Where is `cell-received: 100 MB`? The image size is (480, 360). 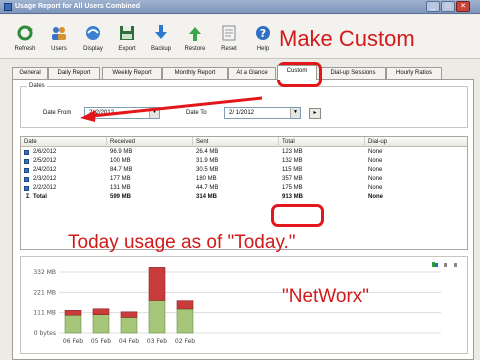
cell-received: 100 MB is located at coordinates (120, 161).